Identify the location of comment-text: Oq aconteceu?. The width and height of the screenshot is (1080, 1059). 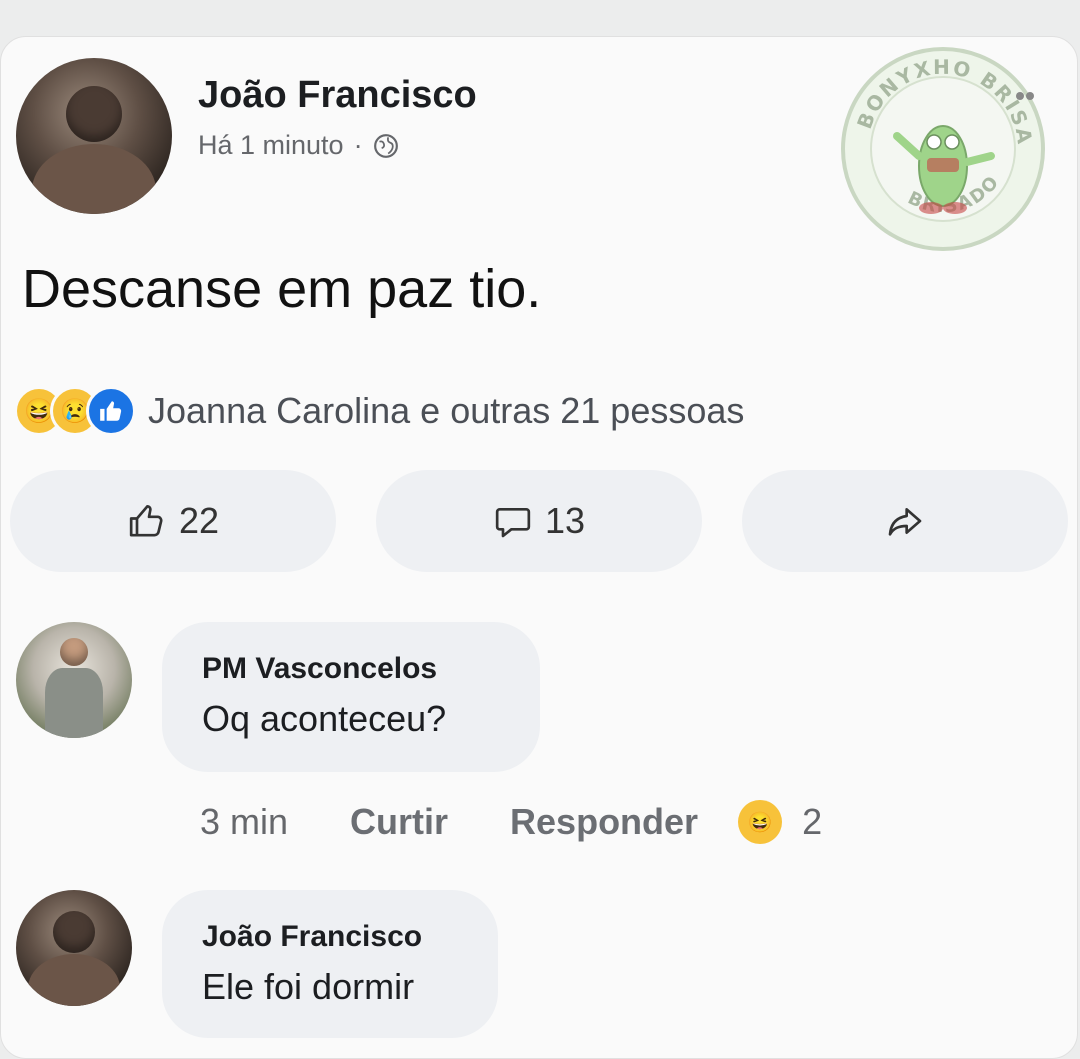
(324, 718).